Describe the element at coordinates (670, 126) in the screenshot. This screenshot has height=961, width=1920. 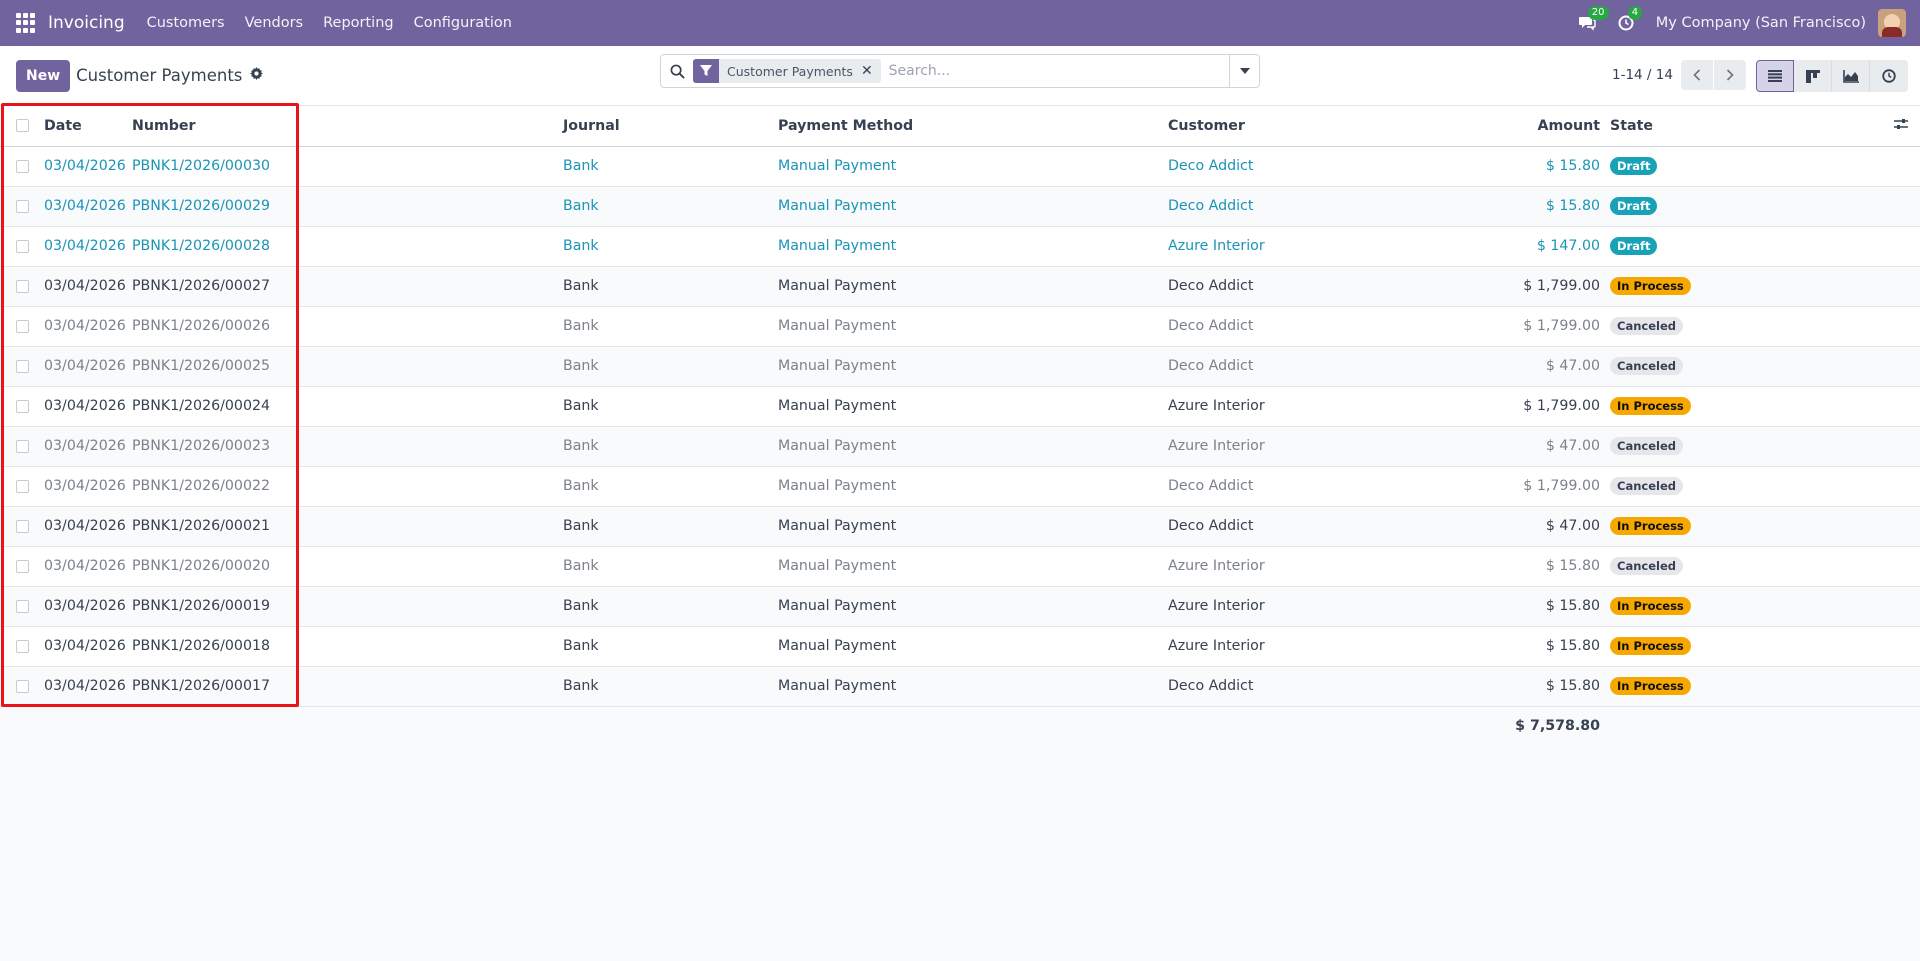
I see `column-journal: Journal` at that location.